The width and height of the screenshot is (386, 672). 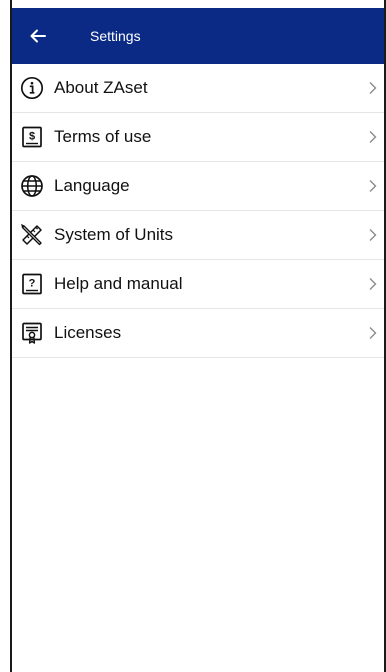 I want to click on globe-icon, so click(x=32, y=186).